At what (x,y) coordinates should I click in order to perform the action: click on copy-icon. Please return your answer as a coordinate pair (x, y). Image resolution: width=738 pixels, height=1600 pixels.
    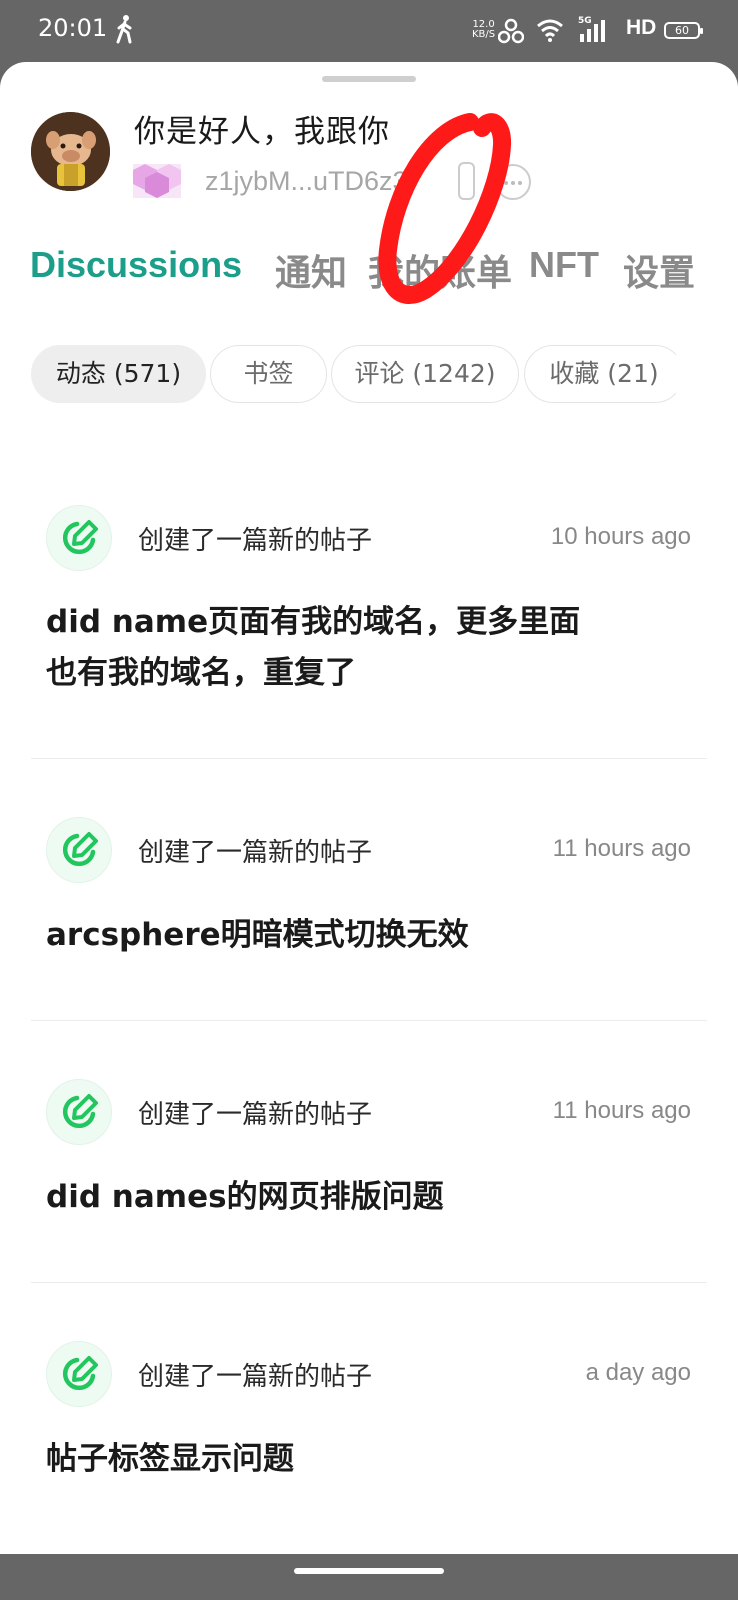
    Looking at the image, I should click on (466, 181).